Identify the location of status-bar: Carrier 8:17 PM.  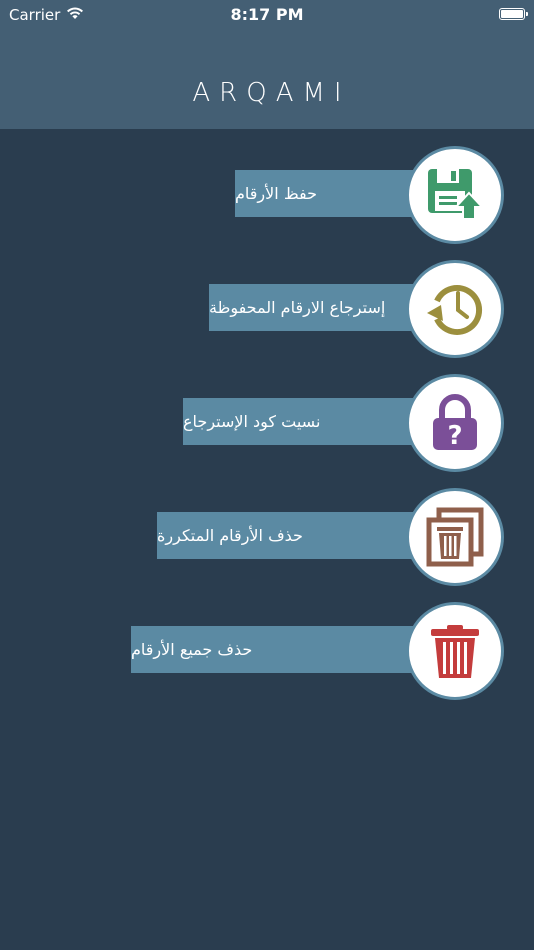
(267, 14).